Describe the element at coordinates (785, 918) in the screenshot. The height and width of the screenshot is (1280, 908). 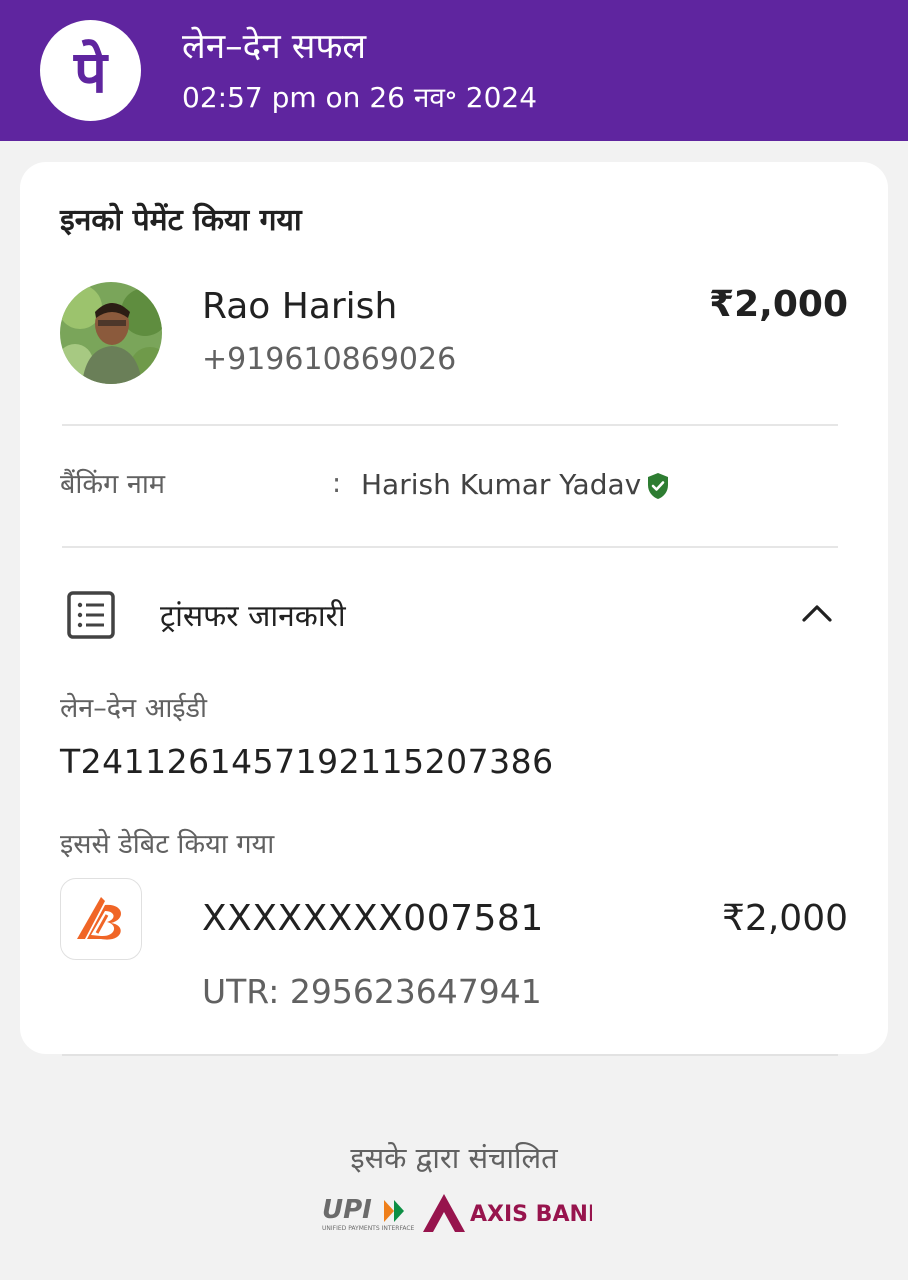
I see `debit-amount: ₹2,000` at that location.